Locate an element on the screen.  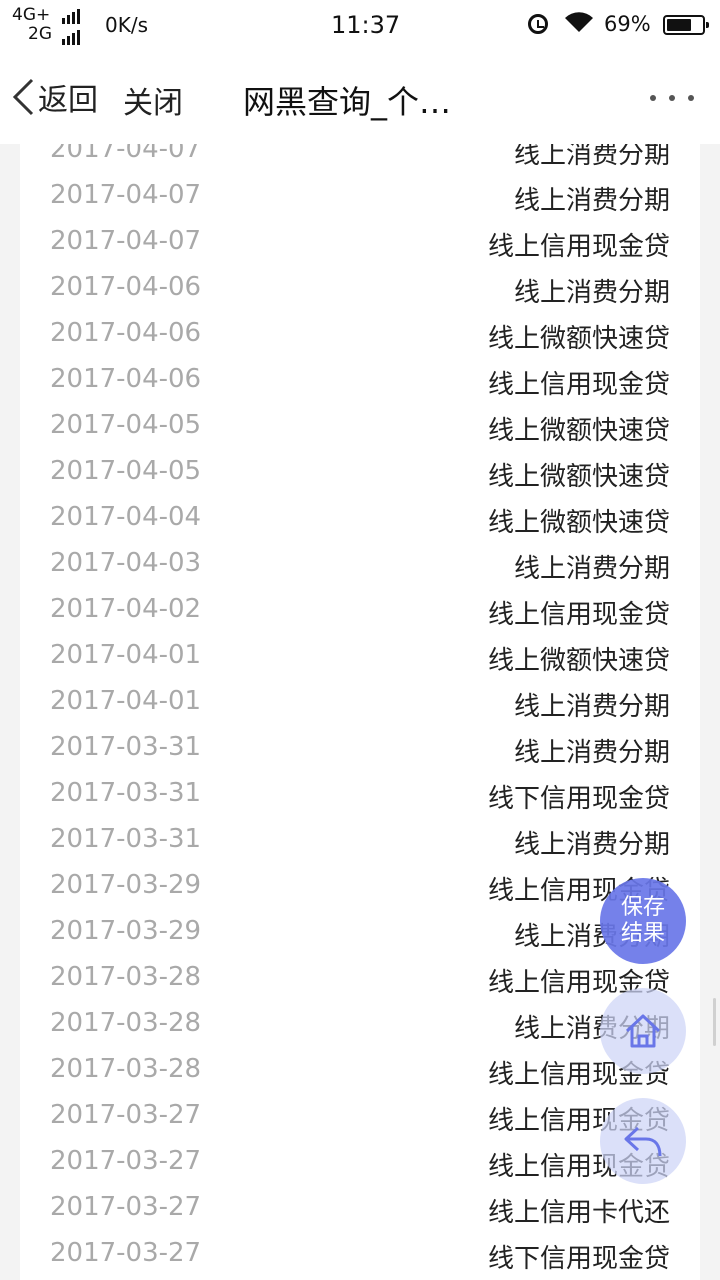
list-item: 2017-03-28 线上消费分期 is located at coordinates (360, 1024).